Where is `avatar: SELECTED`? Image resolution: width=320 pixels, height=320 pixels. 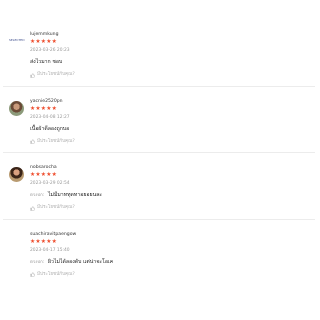 avatar: SELECTED is located at coordinates (18, 40).